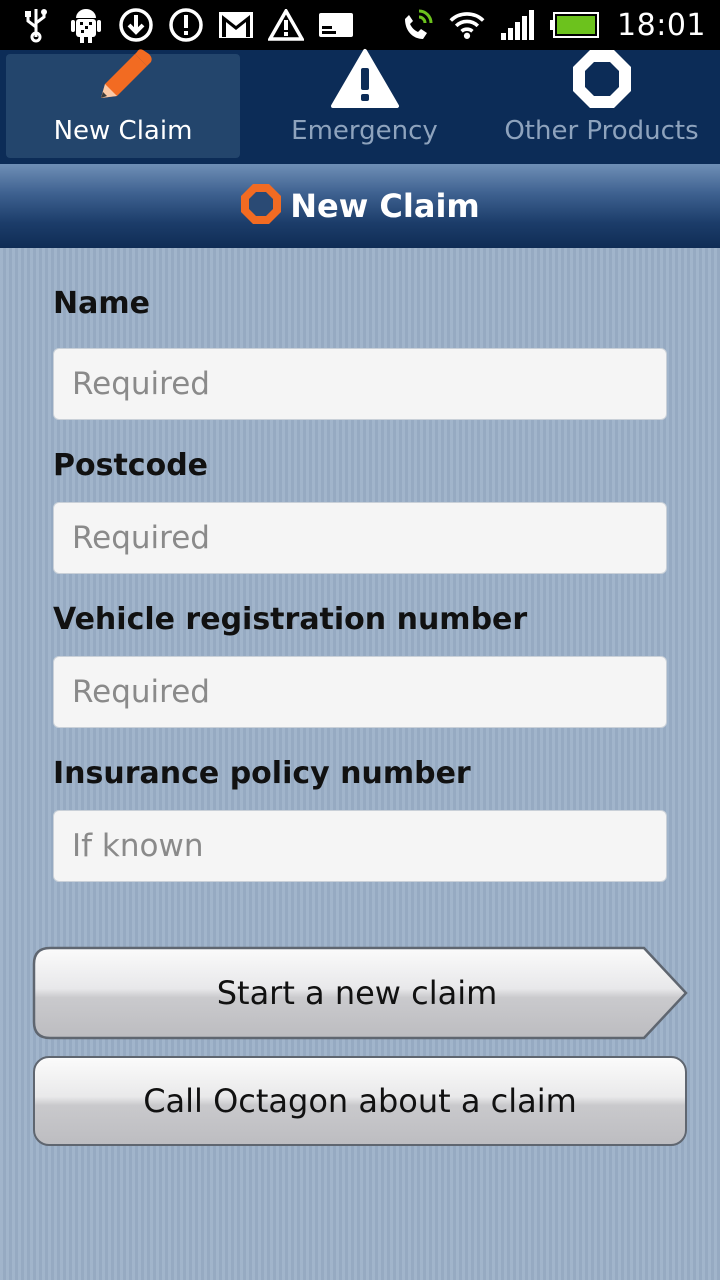 The height and width of the screenshot is (1280, 720). I want to click on tab-label: New Claim, so click(123, 131).